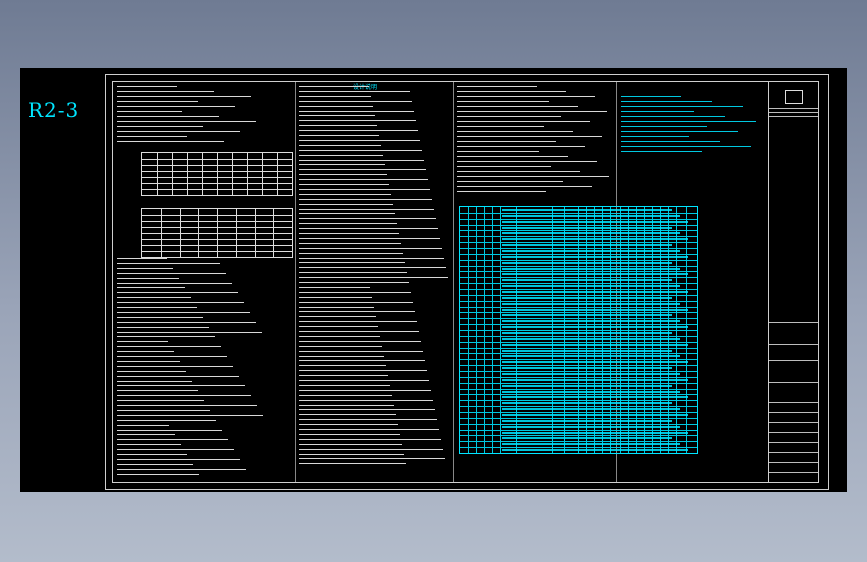  Describe the element at coordinates (793, 282) in the screenshot. I see `title-block` at that location.